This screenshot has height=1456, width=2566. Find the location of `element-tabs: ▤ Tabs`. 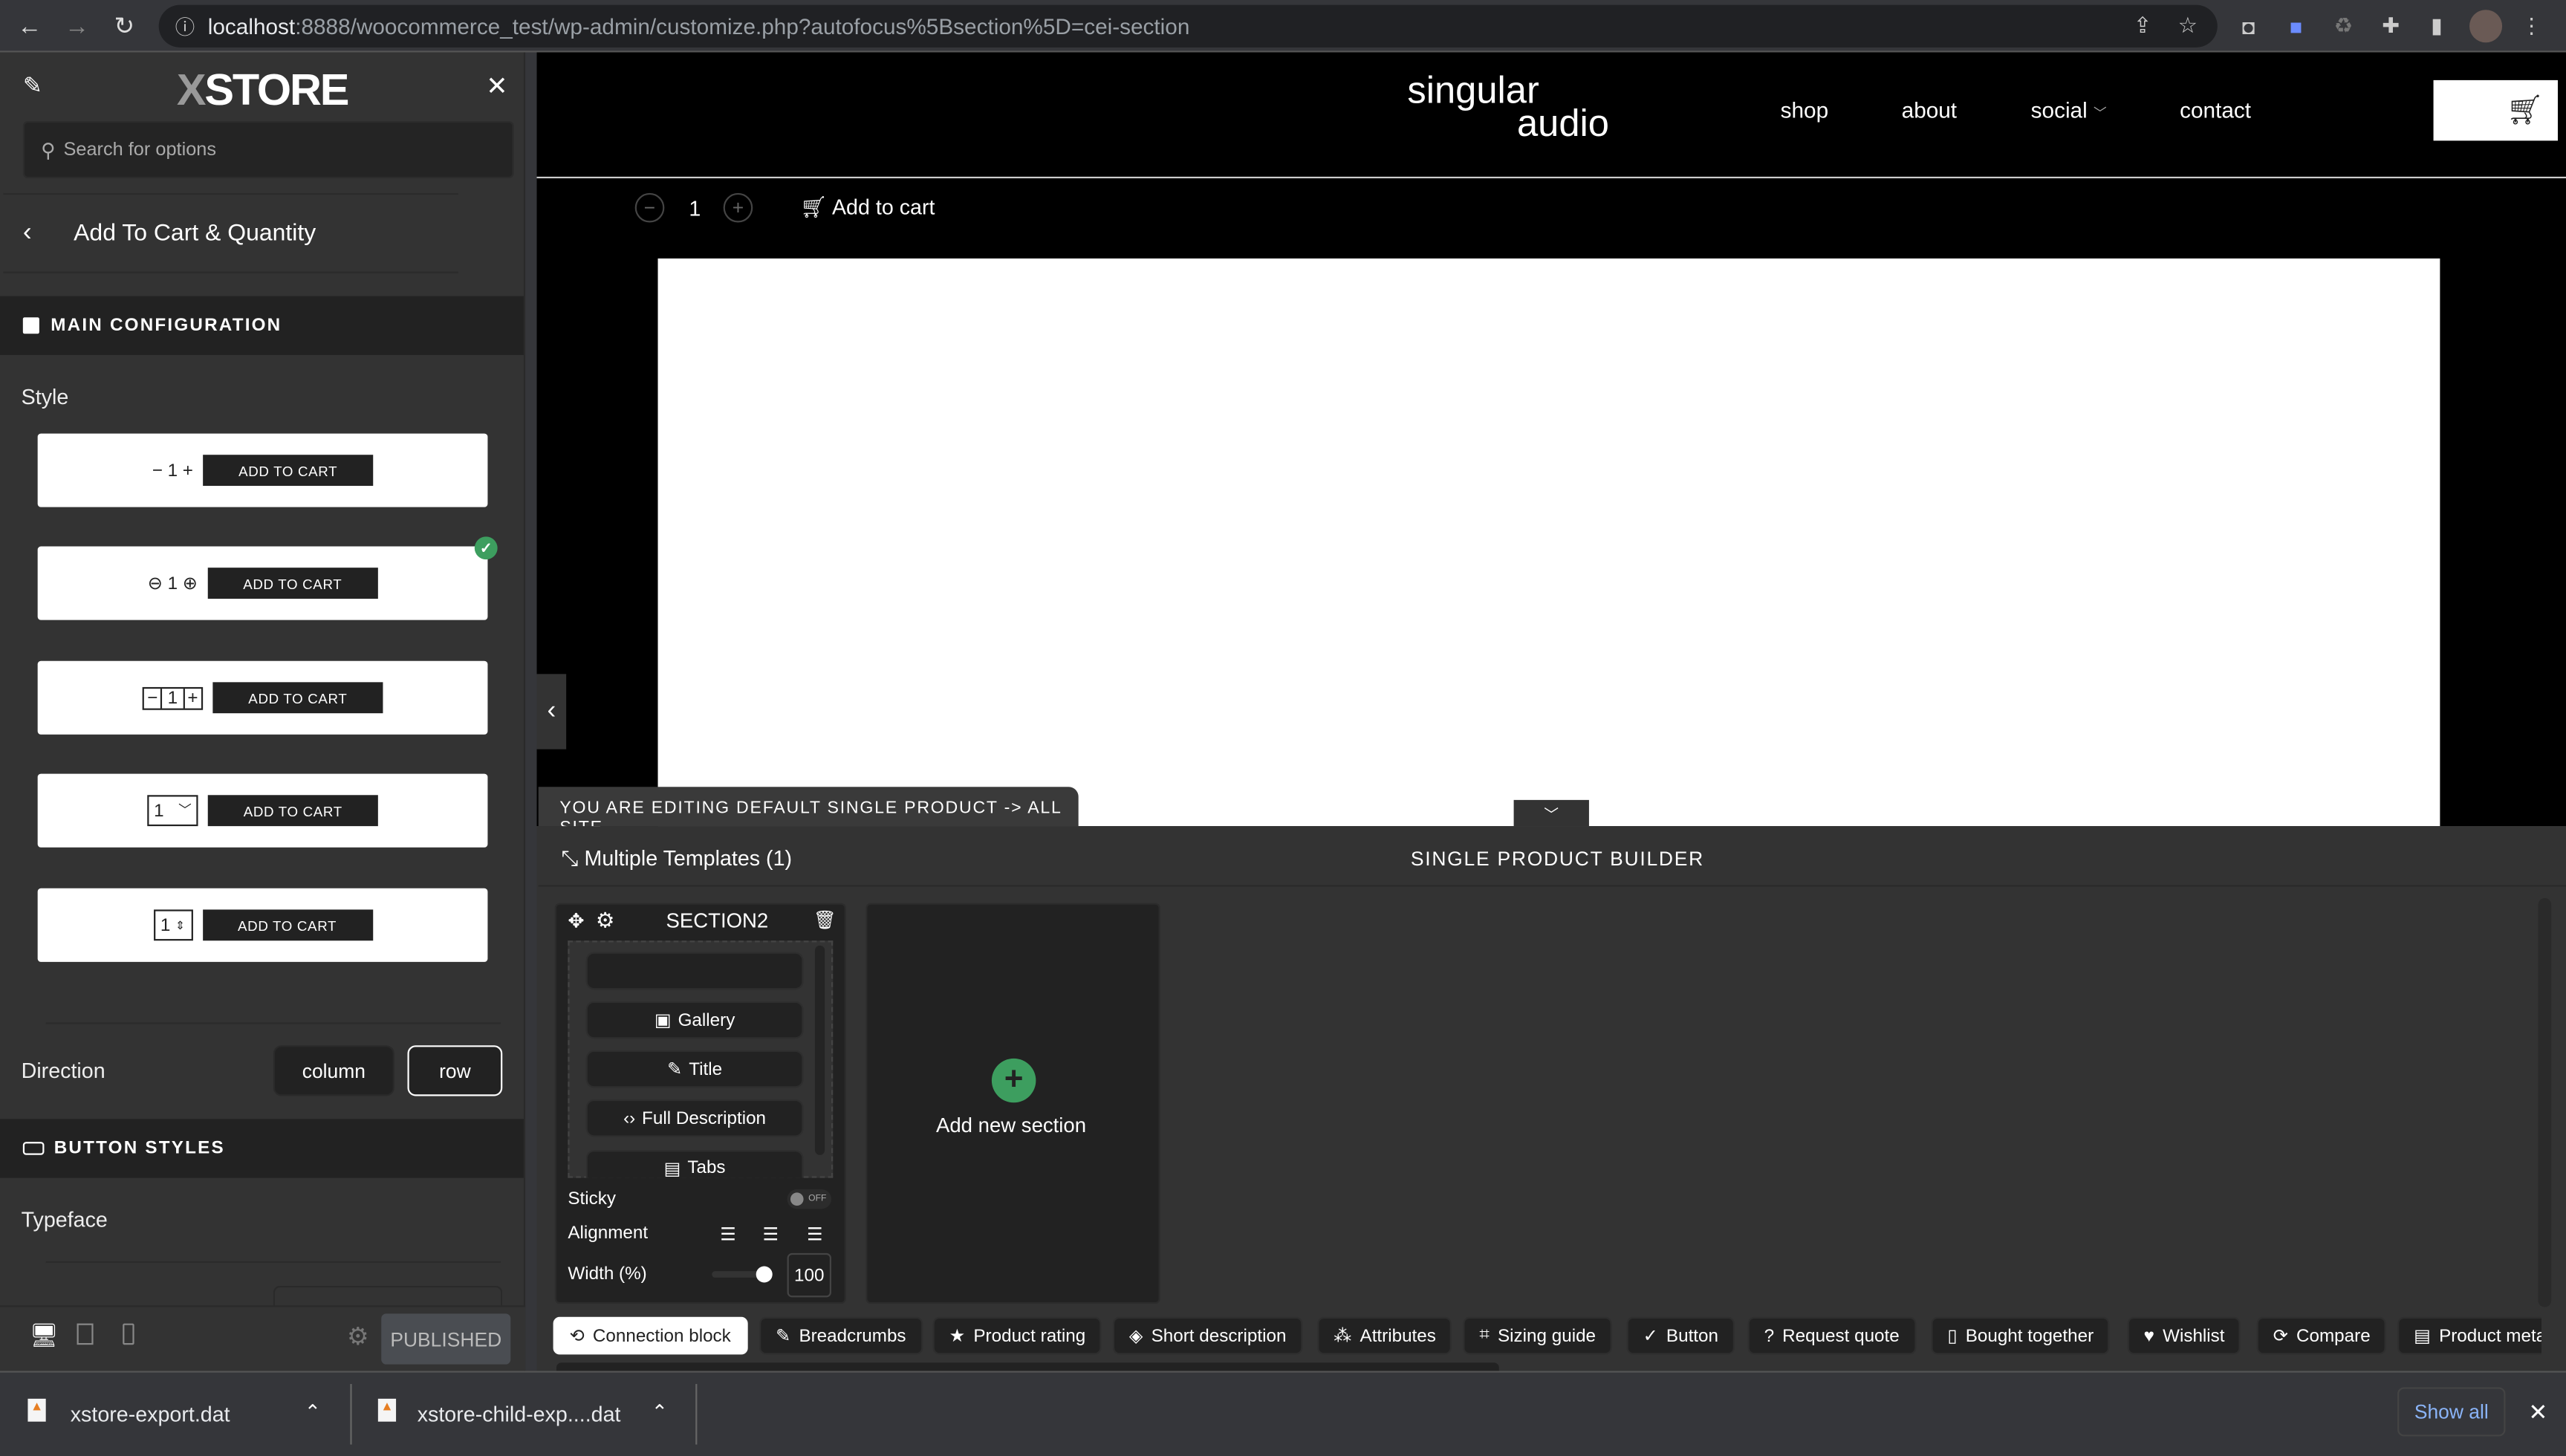

element-tabs: ▤ Tabs is located at coordinates (694, 1165).